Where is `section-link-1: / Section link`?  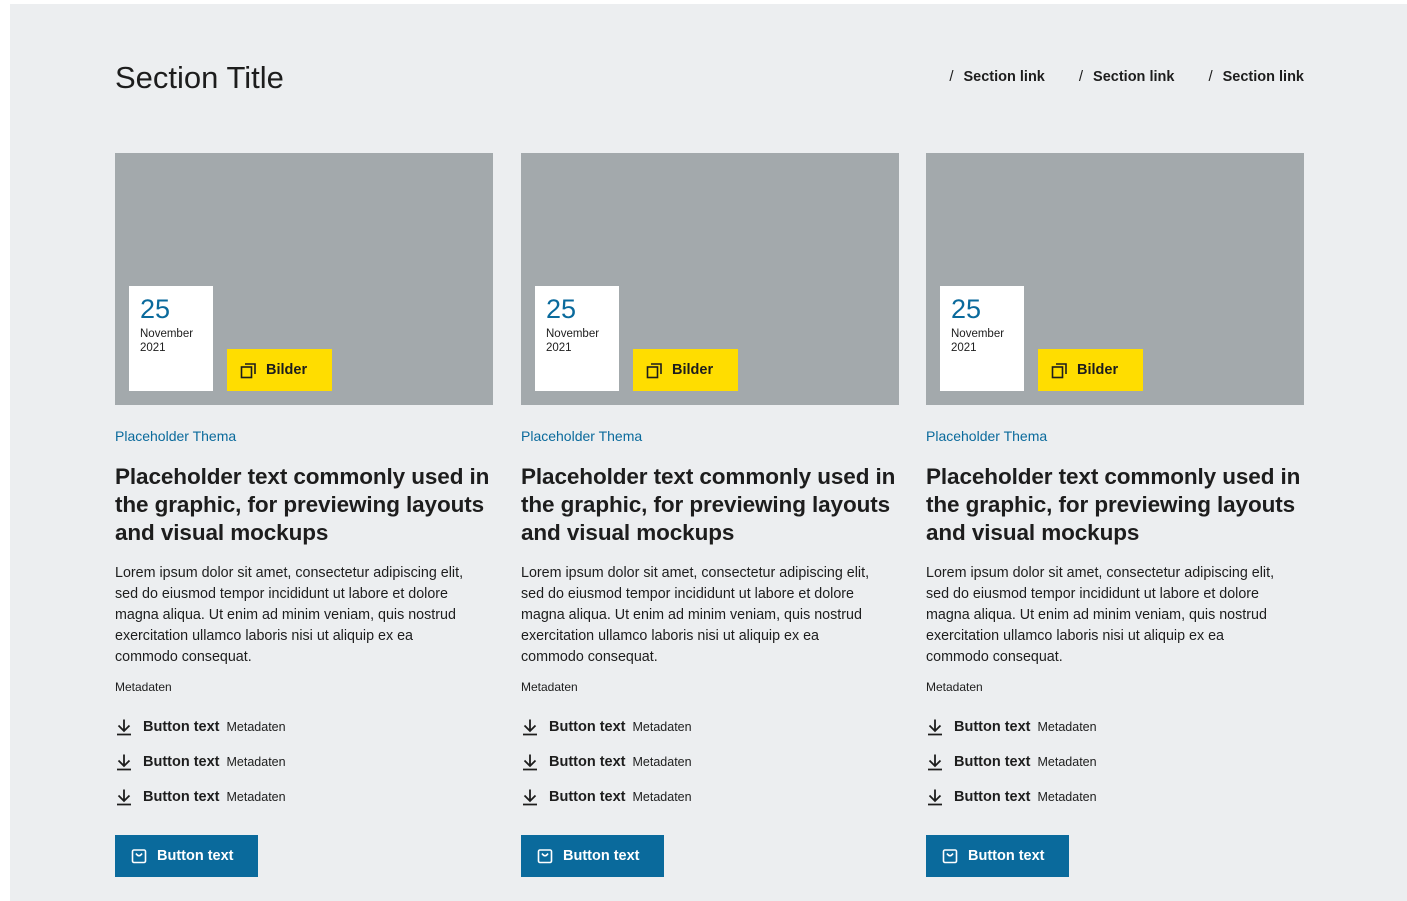
section-link-1: / Section link is located at coordinates (997, 77).